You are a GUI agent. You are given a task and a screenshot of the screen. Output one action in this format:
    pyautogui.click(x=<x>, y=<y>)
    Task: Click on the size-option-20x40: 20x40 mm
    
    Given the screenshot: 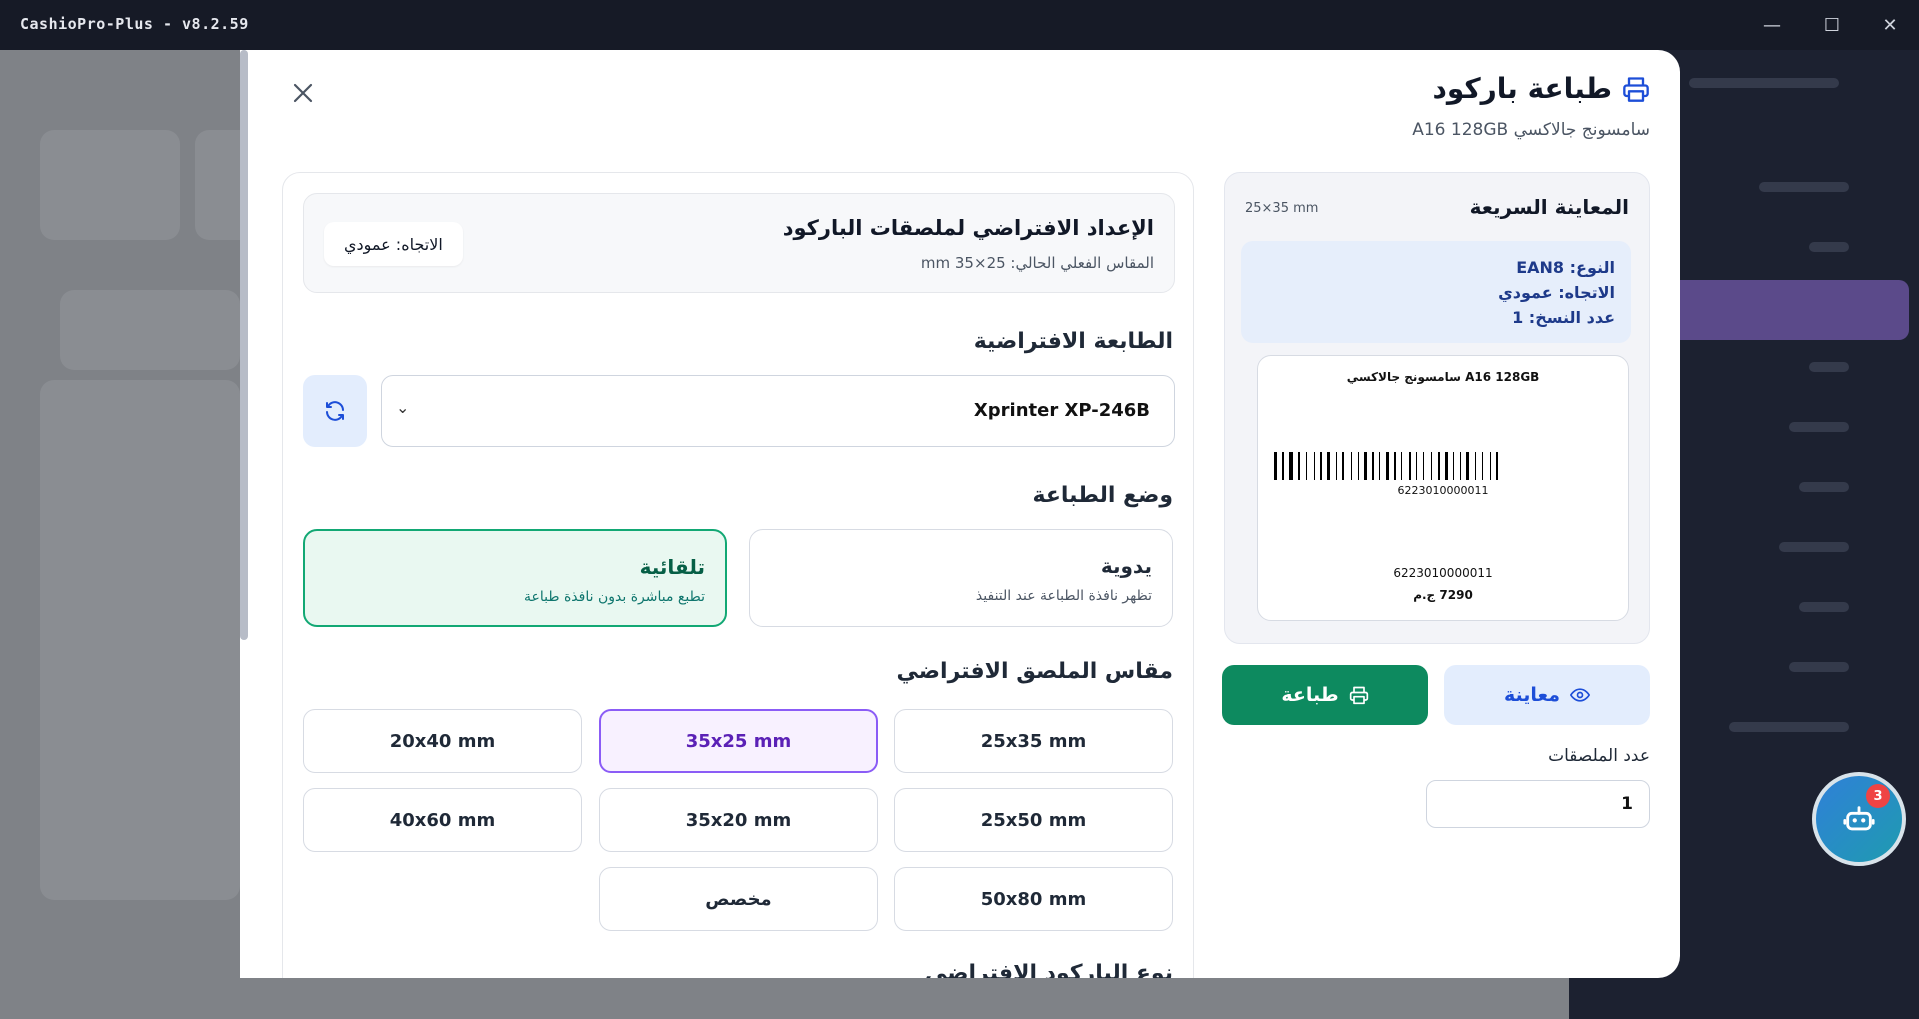 What is the action you would take?
    pyautogui.click(x=442, y=741)
    